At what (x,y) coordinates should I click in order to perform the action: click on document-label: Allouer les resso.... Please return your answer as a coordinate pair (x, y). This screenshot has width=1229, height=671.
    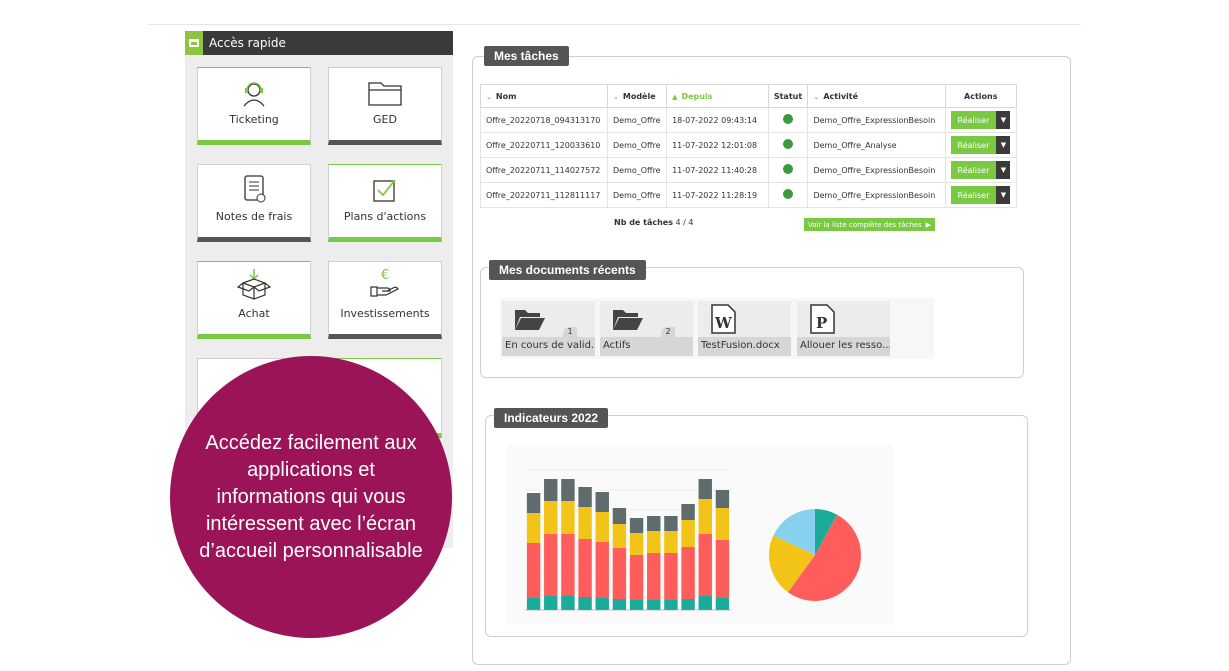
    Looking at the image, I should click on (843, 346).